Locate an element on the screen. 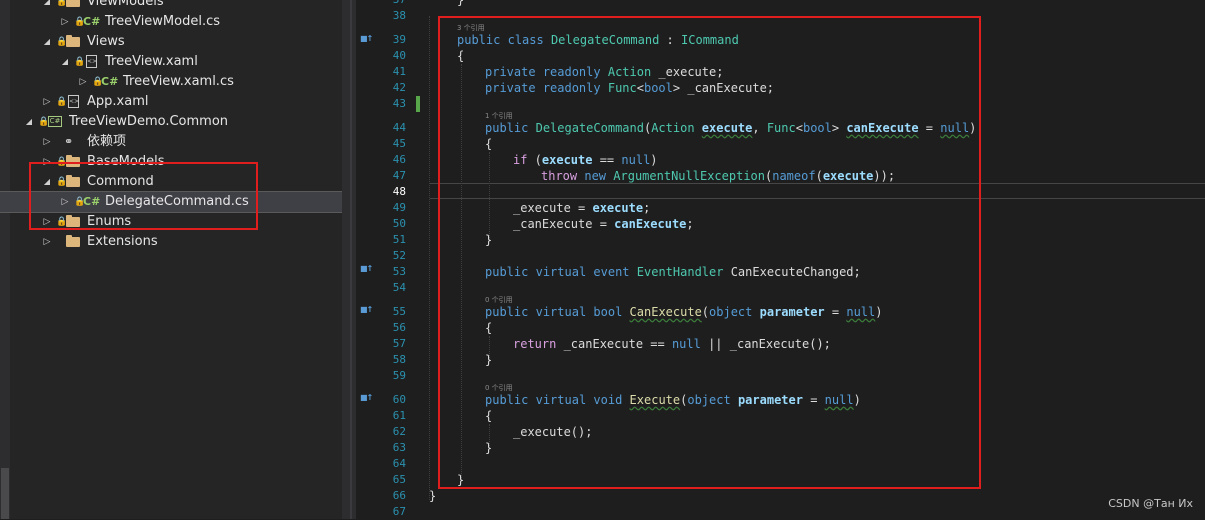 The image size is (1205, 520). tree-item-label: App.xaml is located at coordinates (118, 101).